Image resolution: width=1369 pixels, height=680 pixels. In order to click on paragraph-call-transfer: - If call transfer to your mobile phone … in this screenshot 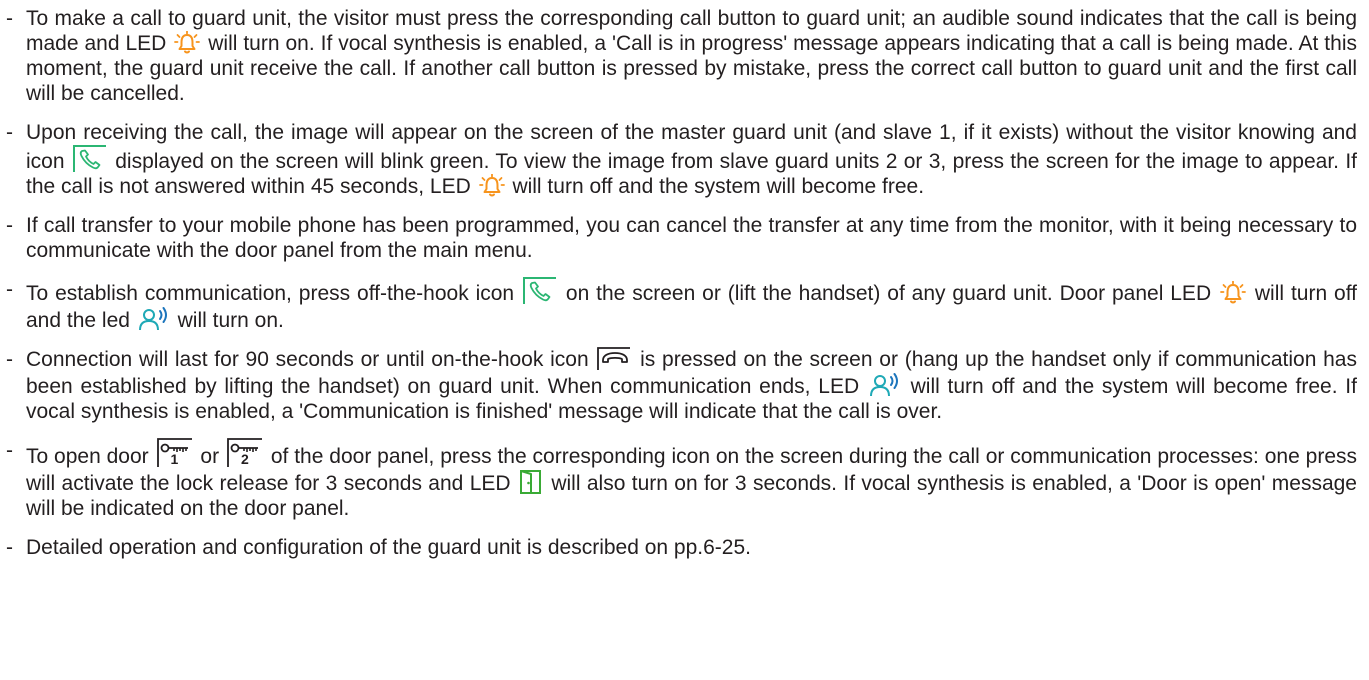, I will do `click(681, 238)`.